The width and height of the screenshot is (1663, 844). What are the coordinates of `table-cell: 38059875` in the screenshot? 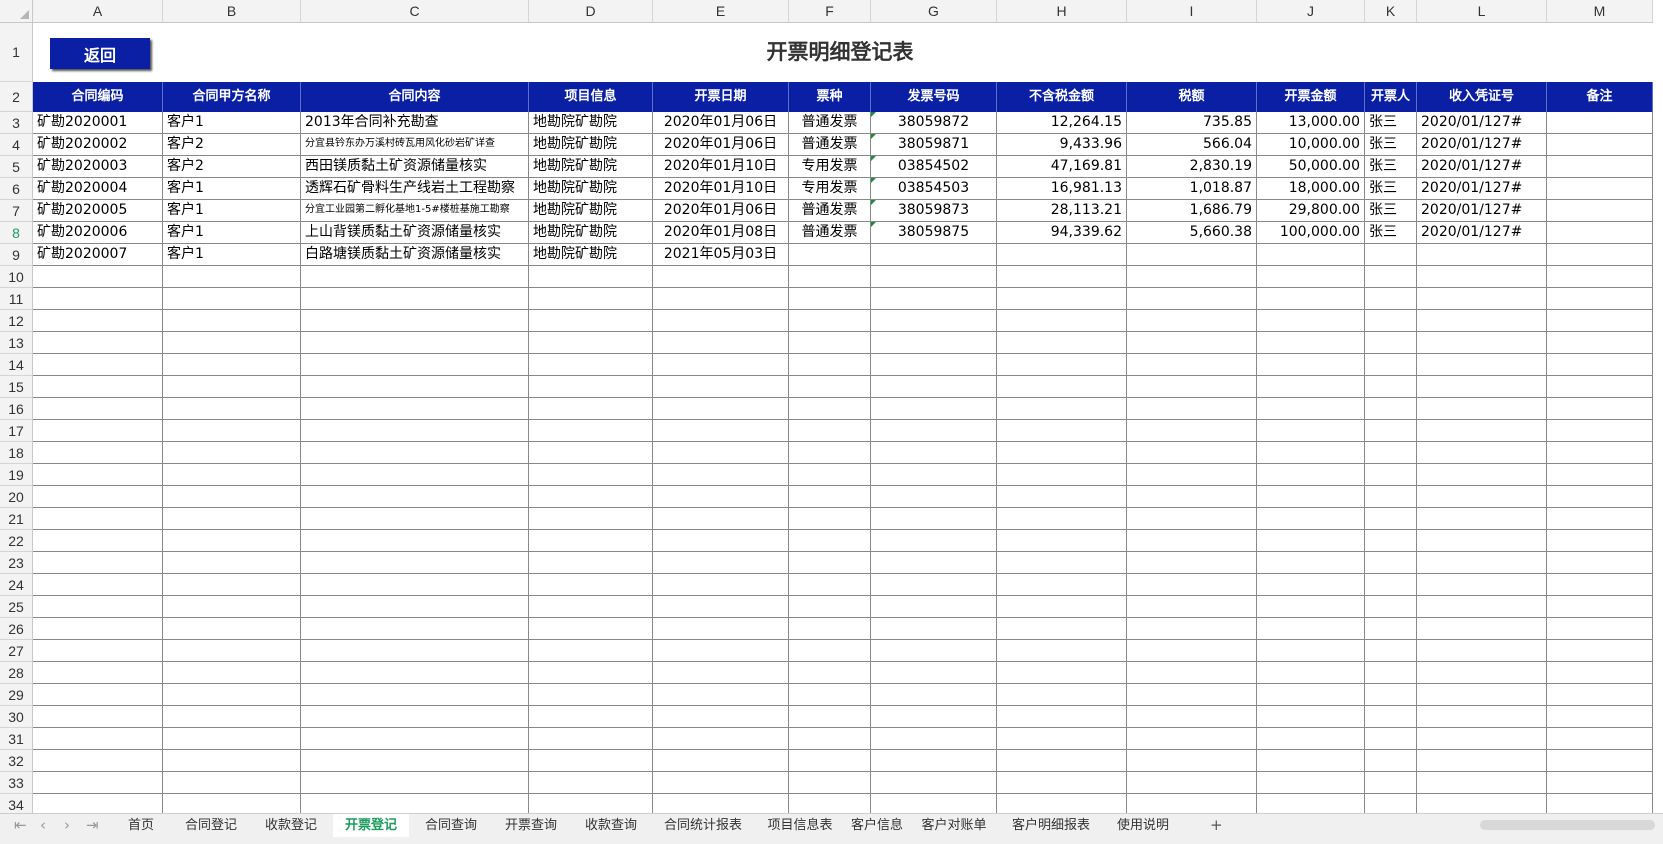 It's located at (934, 233).